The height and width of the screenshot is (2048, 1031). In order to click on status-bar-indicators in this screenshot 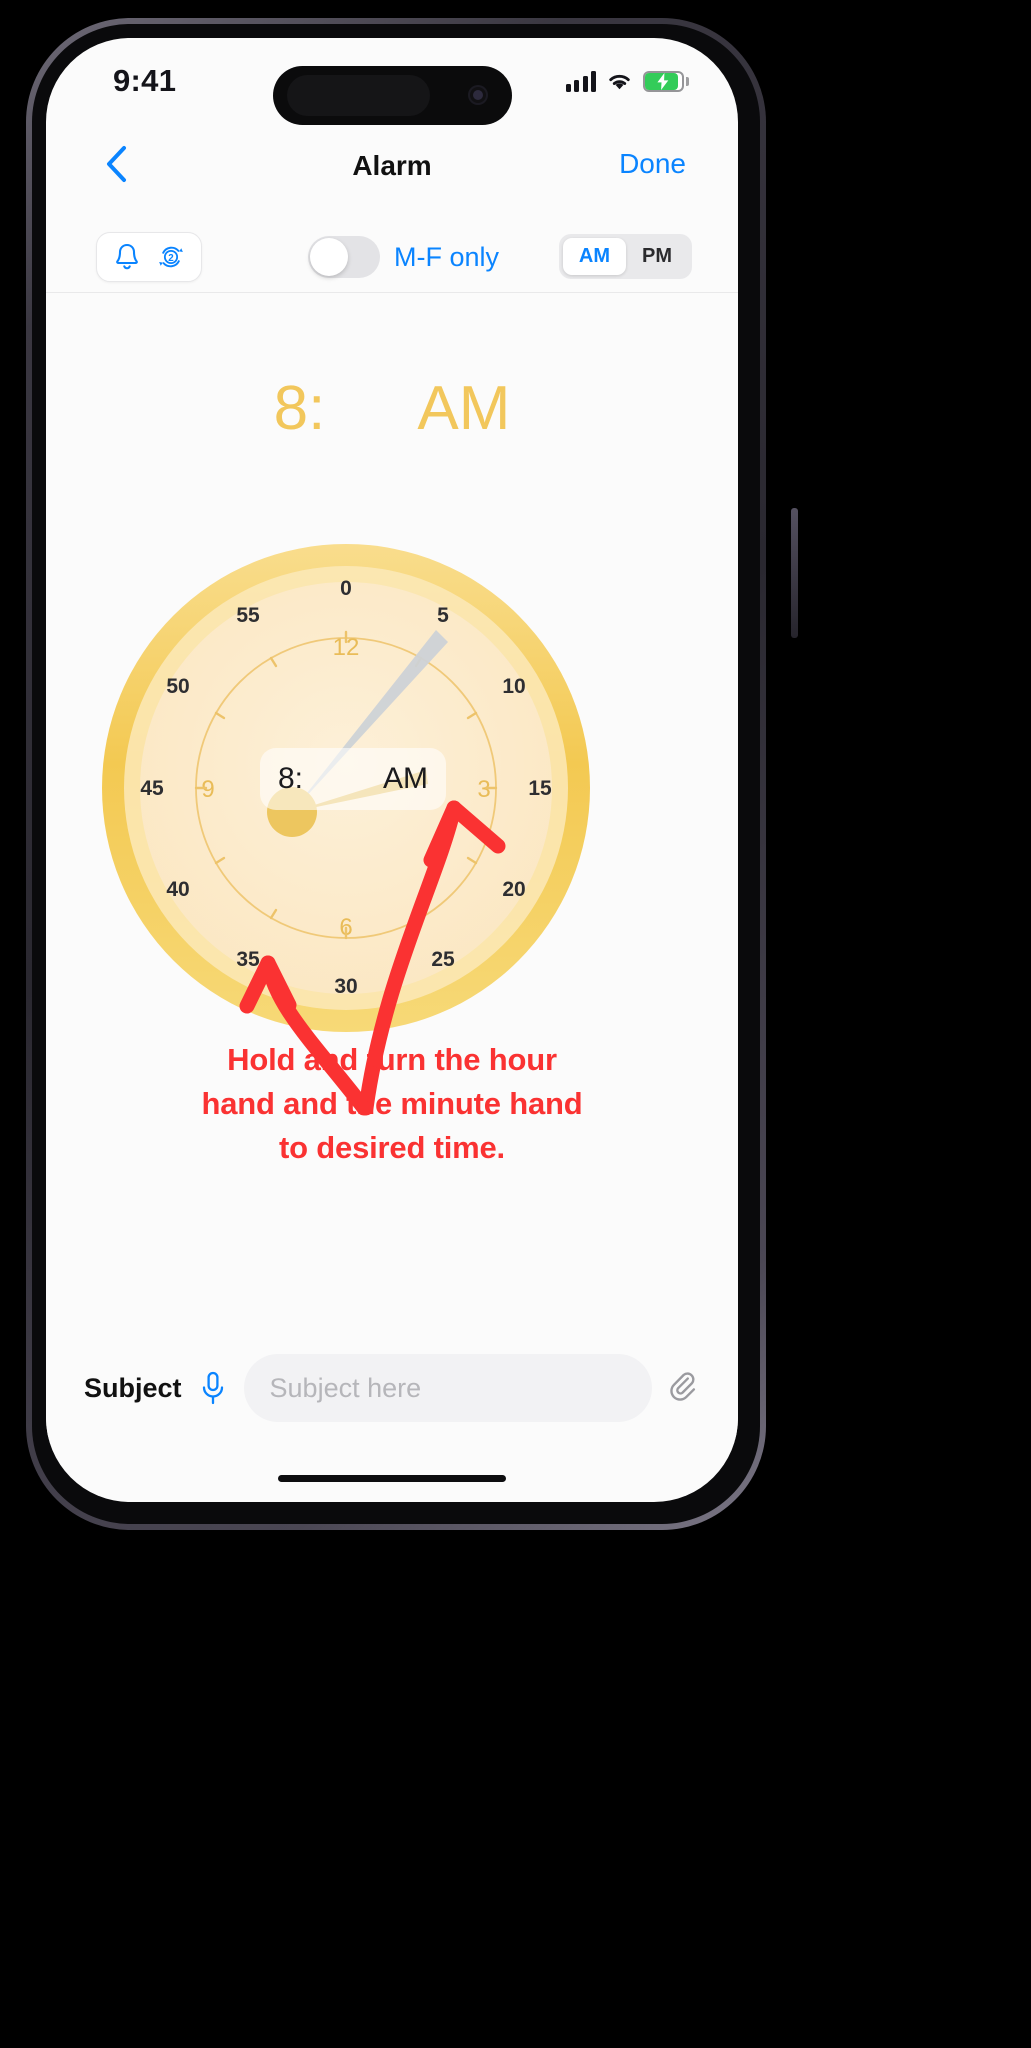, I will do `click(627, 78)`.